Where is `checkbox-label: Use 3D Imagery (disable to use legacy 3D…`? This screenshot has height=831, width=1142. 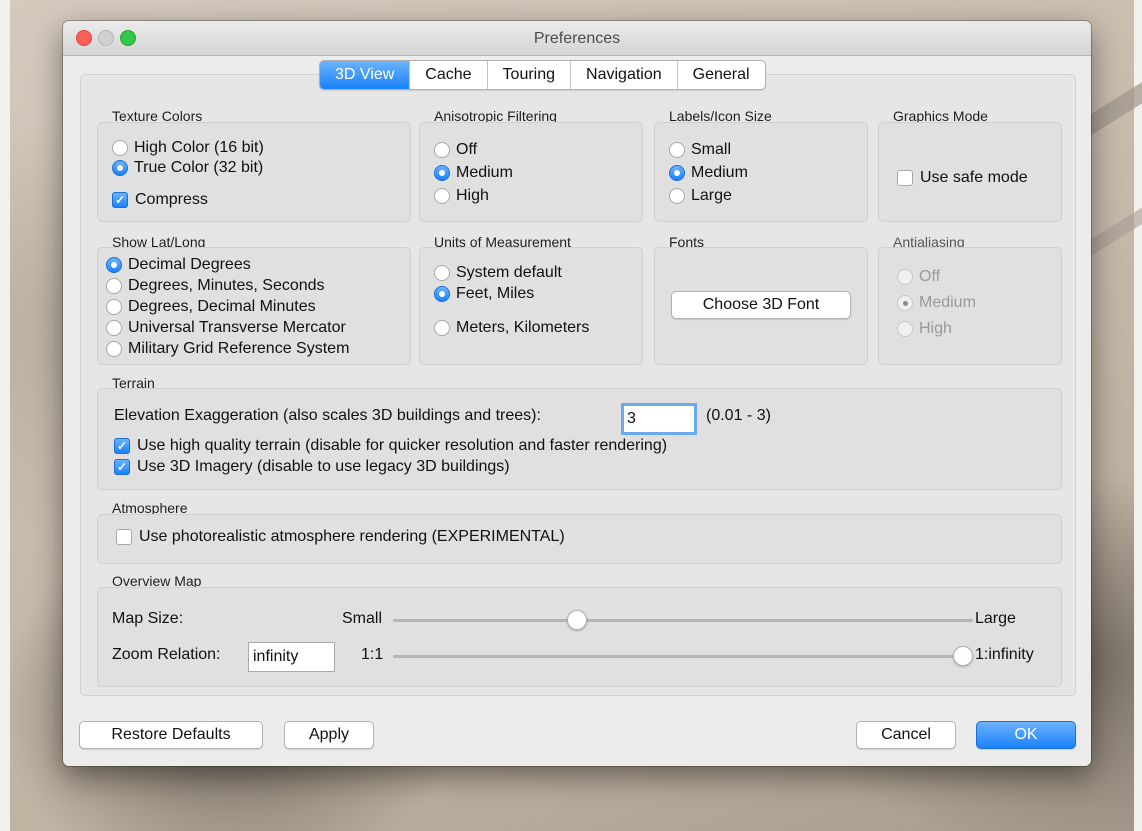 checkbox-label: Use 3D Imagery (disable to use legacy 3D… is located at coordinates (323, 466).